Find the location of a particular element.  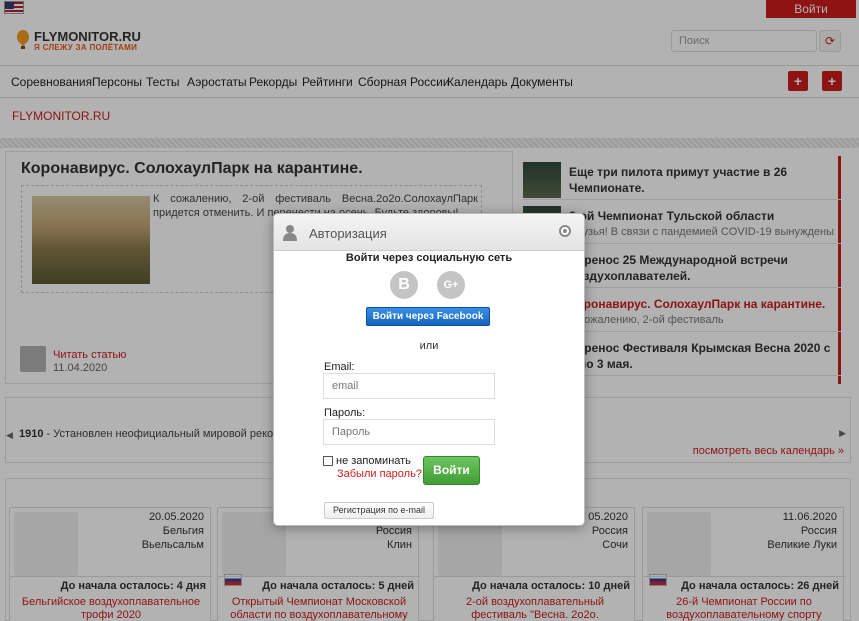

vk-login-icon: B is located at coordinates (404, 285).